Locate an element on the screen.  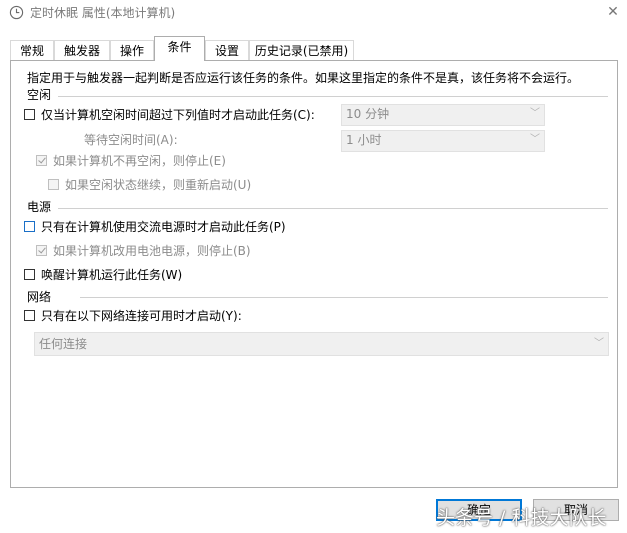
stop-if-not-idle-label: 如果计算机不再空闲，则停止(E) is located at coordinates (139, 161).